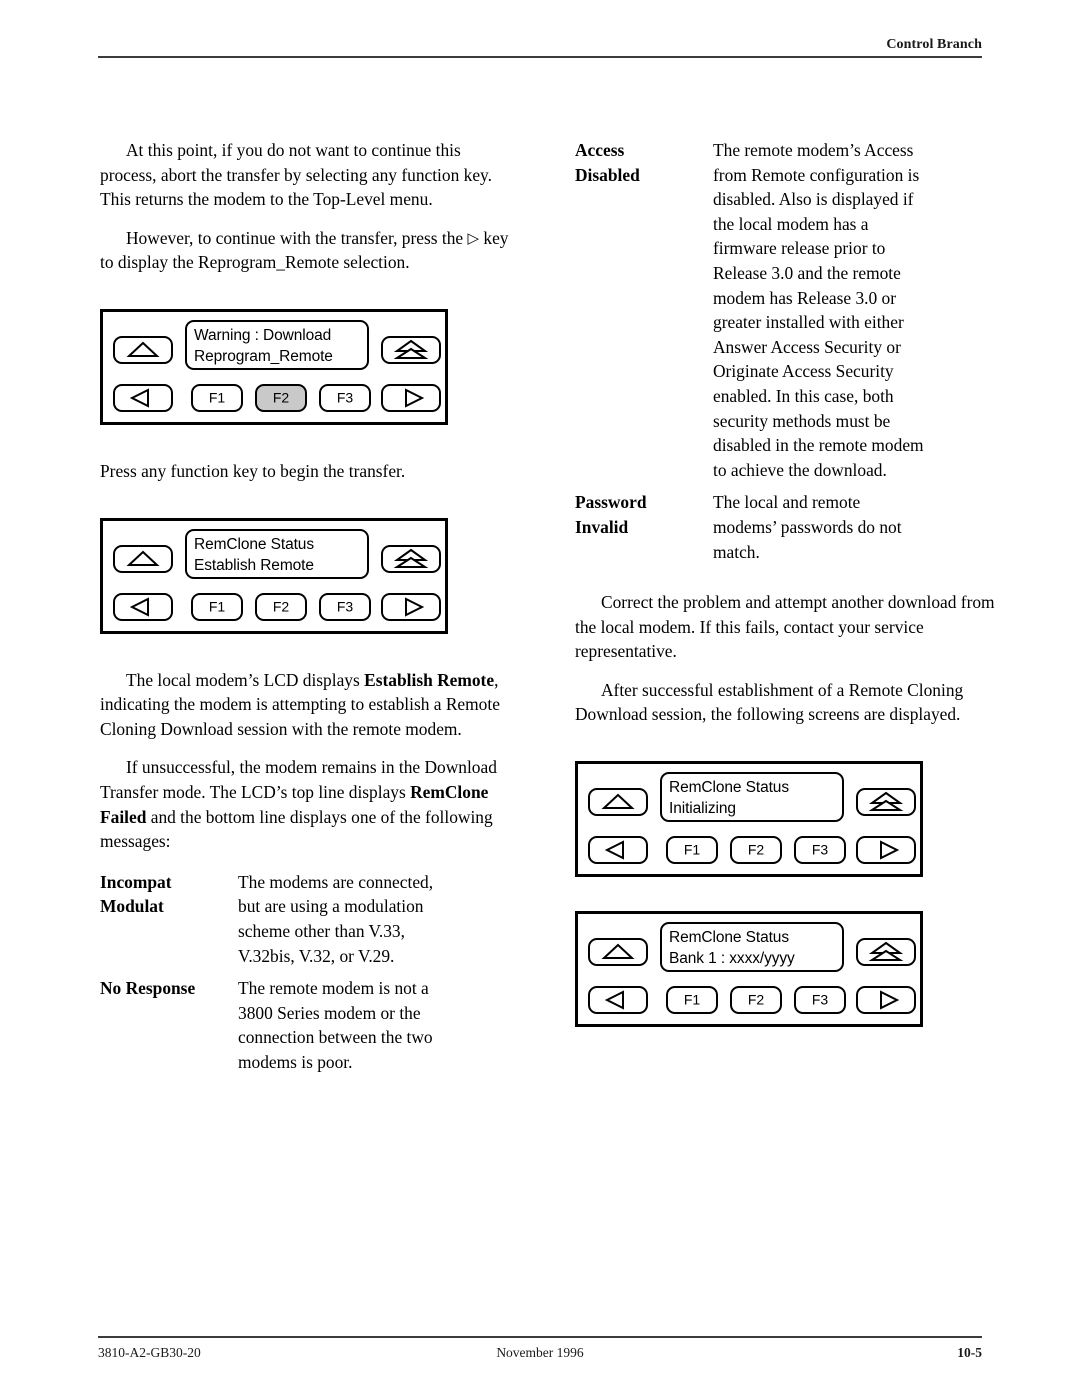 Image resolution: width=1080 pixels, height=1397 pixels. I want to click on message-term: No Response, so click(169, 988).